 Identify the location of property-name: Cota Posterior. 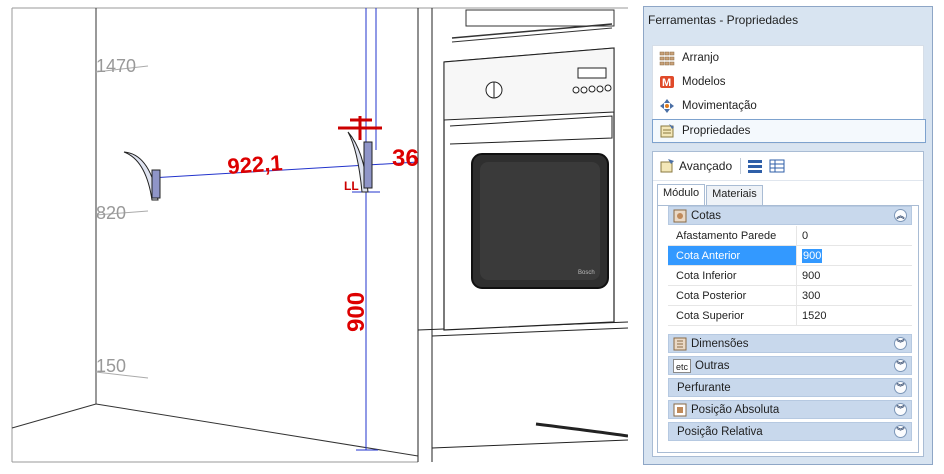
(732, 296).